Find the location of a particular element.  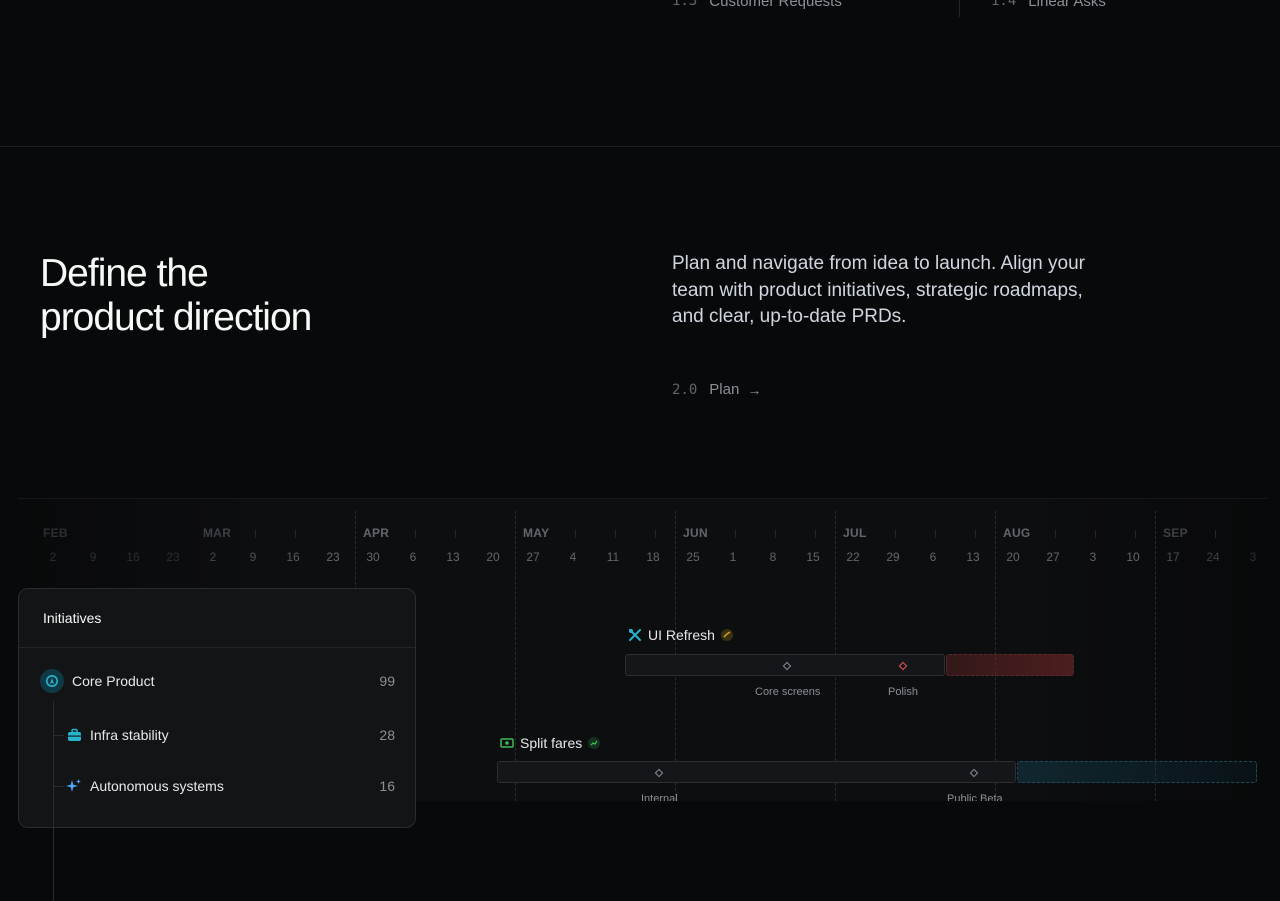

day-label: 30 is located at coordinates (373, 557).